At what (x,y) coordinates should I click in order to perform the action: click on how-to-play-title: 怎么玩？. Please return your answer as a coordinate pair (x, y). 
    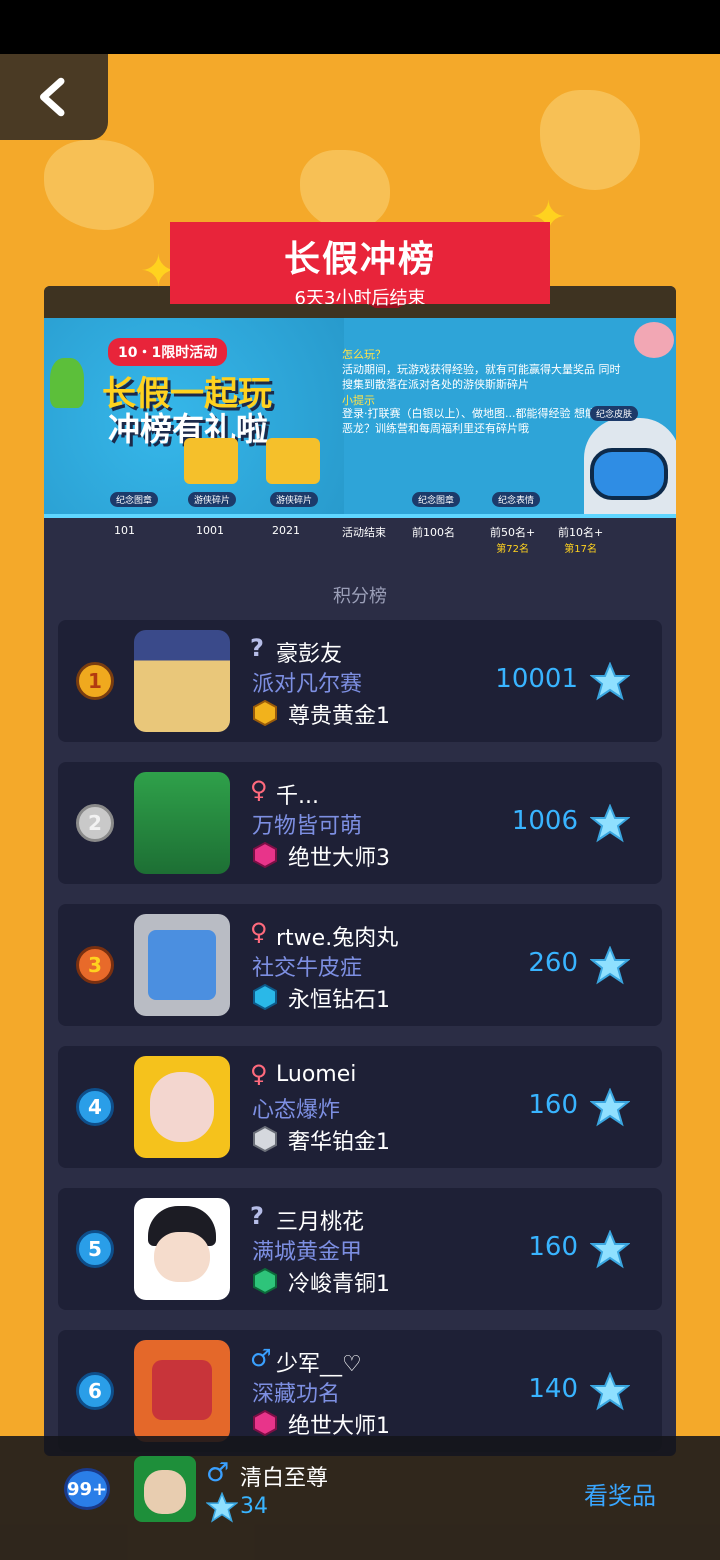
    Looking at the image, I should click on (364, 354).